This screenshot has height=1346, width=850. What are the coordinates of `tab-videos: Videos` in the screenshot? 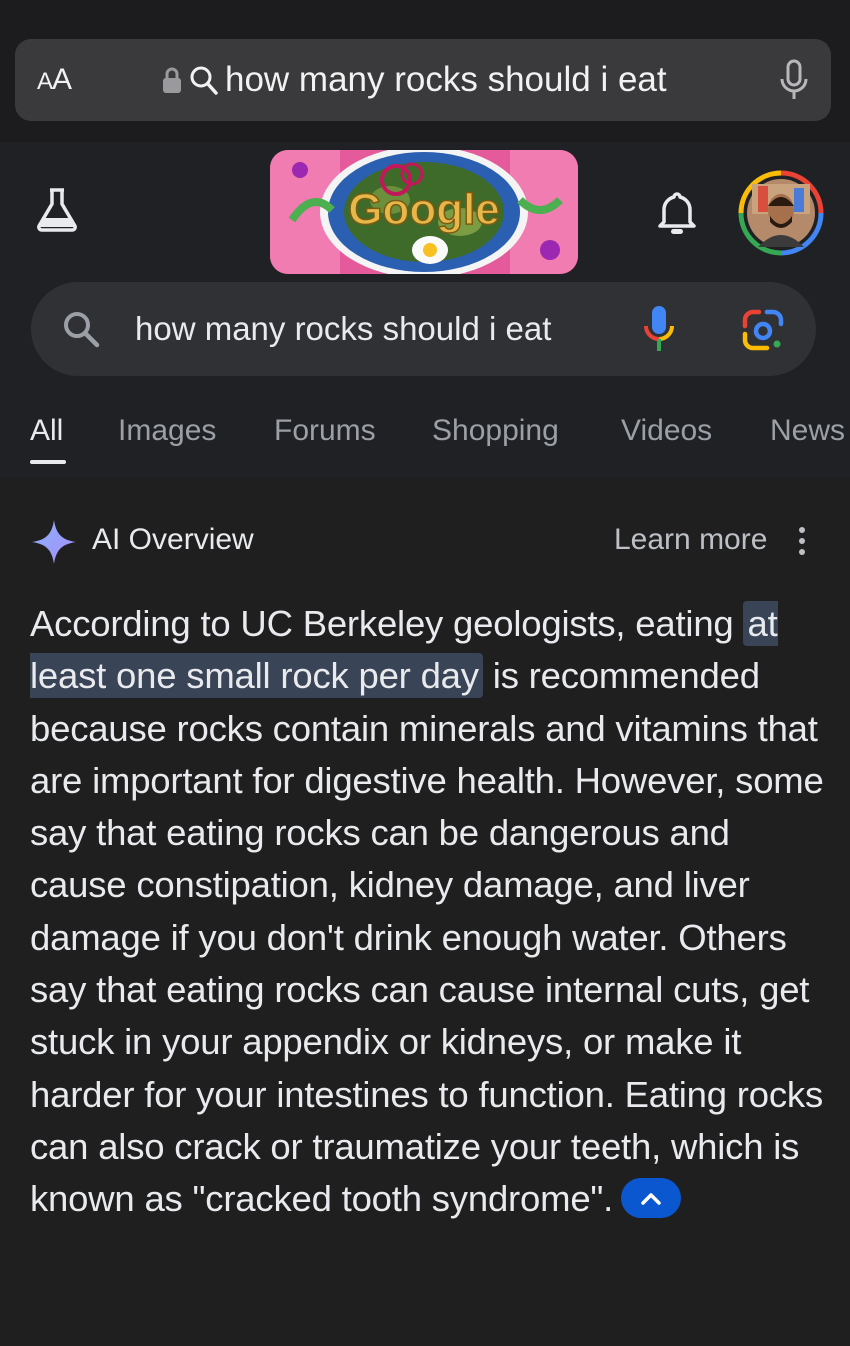 It's located at (666, 431).